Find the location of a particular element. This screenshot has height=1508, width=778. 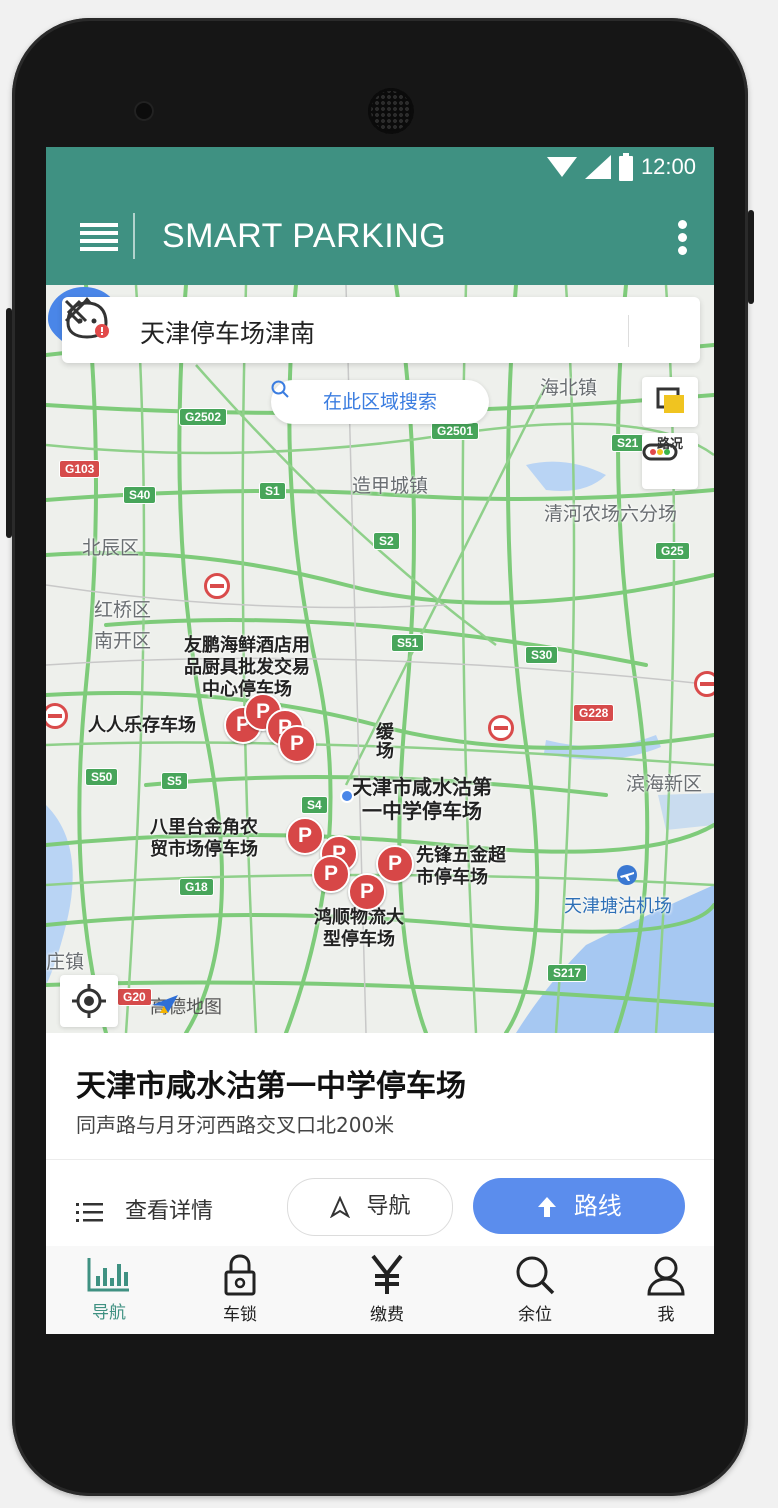

locate-me-button is located at coordinates (89, 1001).